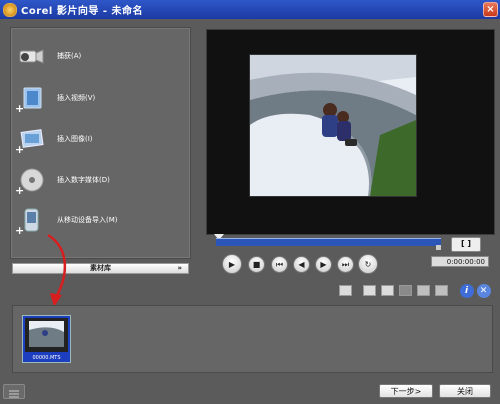 The height and width of the screenshot is (404, 500). Describe the element at coordinates (490, 9) in the screenshot. I see `window-close-button: ×` at that location.